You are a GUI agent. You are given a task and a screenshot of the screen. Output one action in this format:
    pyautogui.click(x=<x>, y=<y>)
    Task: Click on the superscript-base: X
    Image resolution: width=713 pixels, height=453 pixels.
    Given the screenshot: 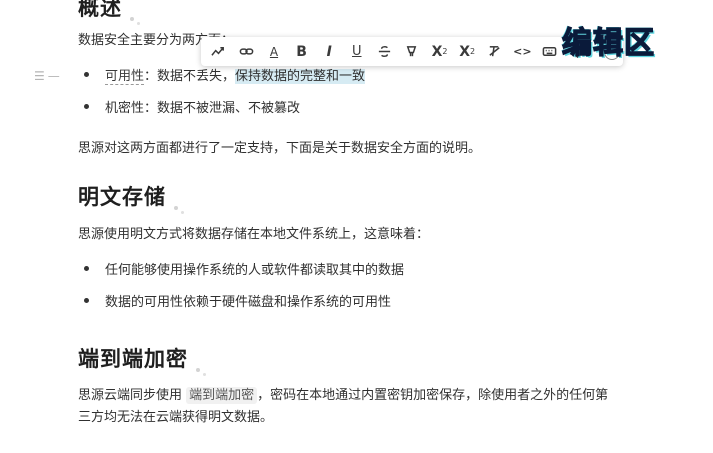 What is the action you would take?
    pyautogui.click(x=437, y=51)
    